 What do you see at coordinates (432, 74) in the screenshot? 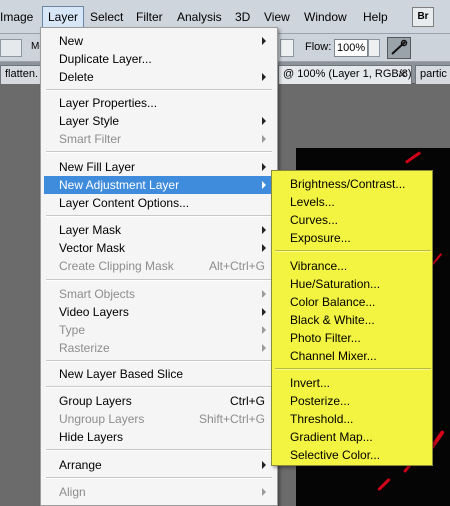
I see `tab-particles: partic` at bounding box center [432, 74].